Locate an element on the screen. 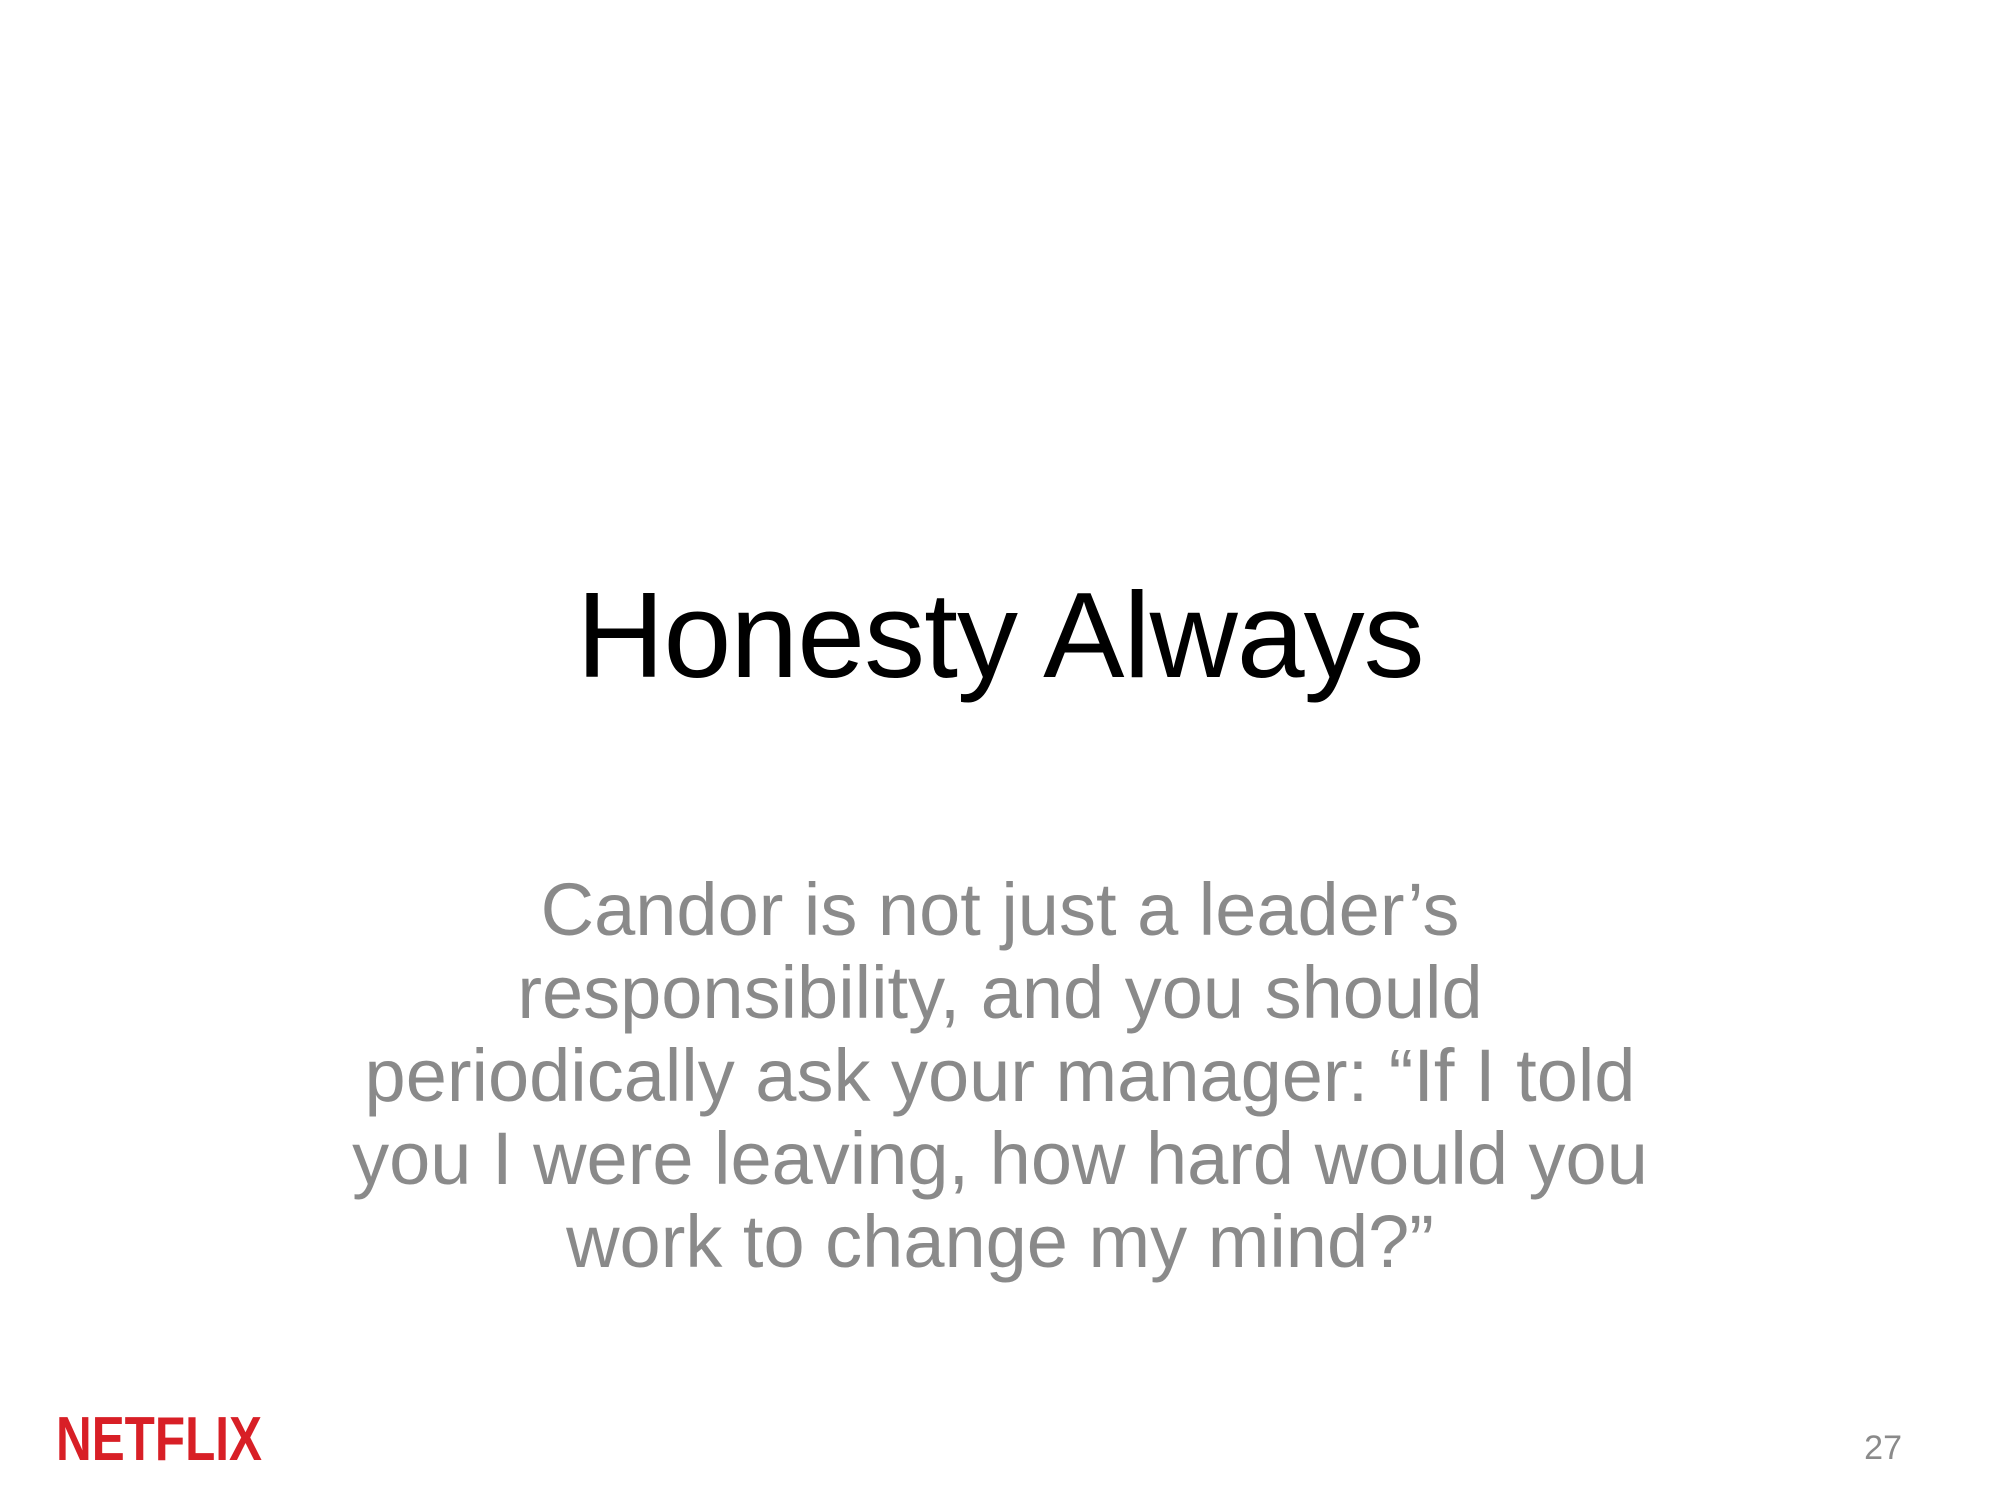 This screenshot has width=2000, height=1500. netflix-logo: NETFLIX is located at coordinates (159, 1437).